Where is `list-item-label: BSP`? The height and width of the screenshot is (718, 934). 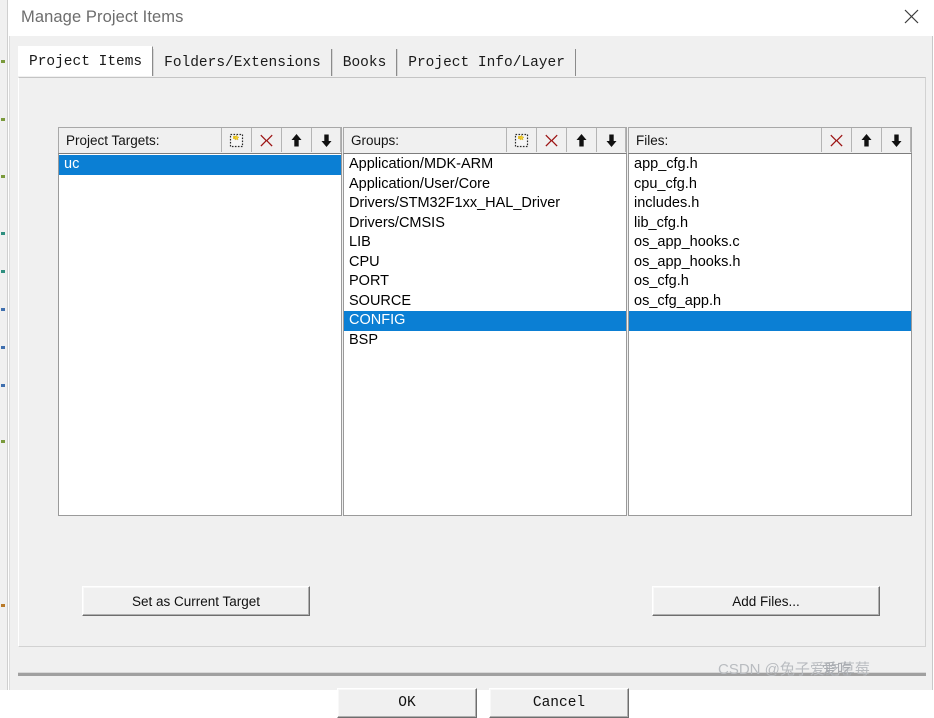
list-item-label: BSP is located at coordinates (364, 339).